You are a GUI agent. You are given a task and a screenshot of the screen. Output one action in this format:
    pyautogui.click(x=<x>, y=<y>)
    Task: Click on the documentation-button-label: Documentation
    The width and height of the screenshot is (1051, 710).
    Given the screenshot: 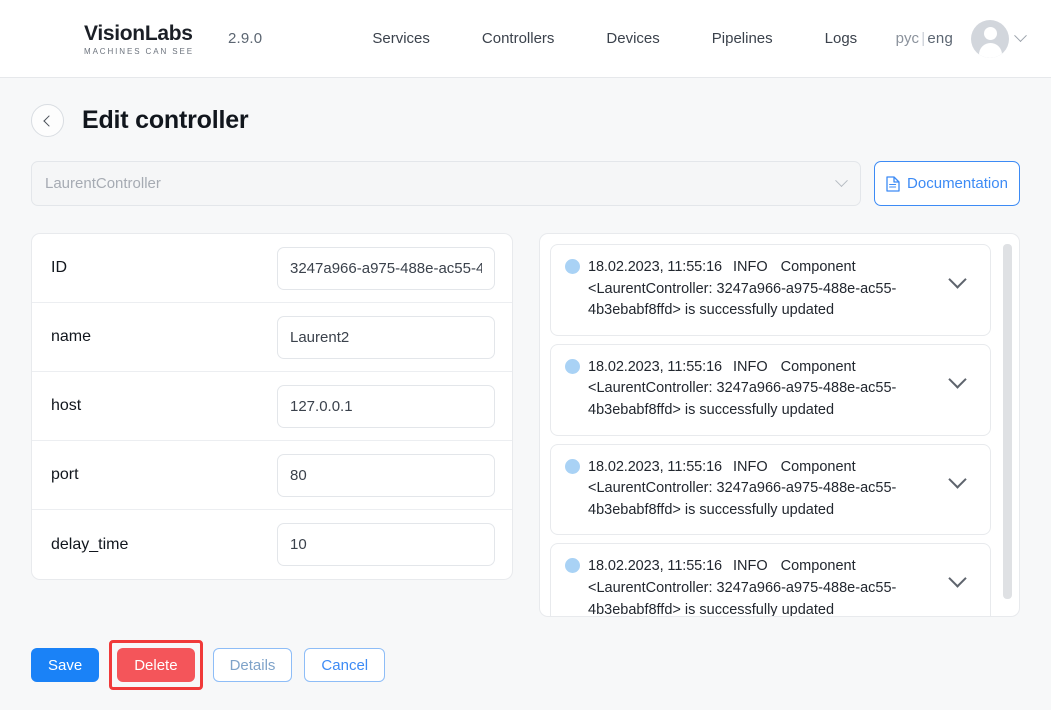 What is the action you would take?
    pyautogui.click(x=957, y=183)
    